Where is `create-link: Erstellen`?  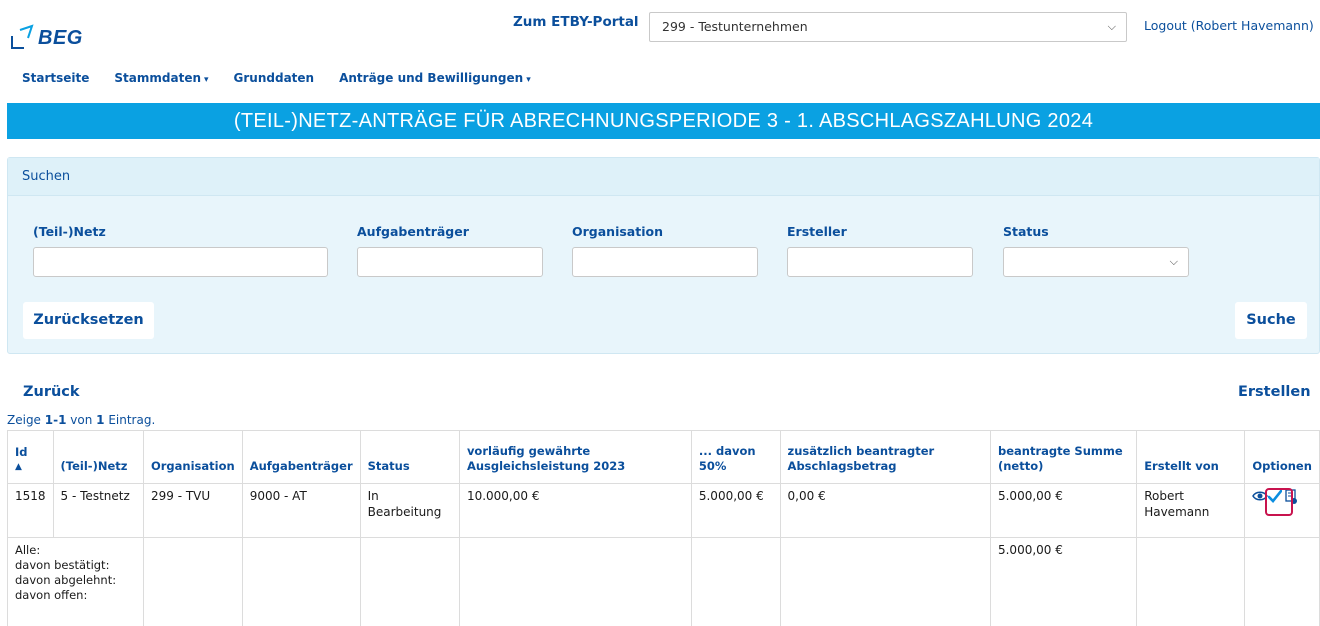
create-link: Erstellen is located at coordinates (1274, 392).